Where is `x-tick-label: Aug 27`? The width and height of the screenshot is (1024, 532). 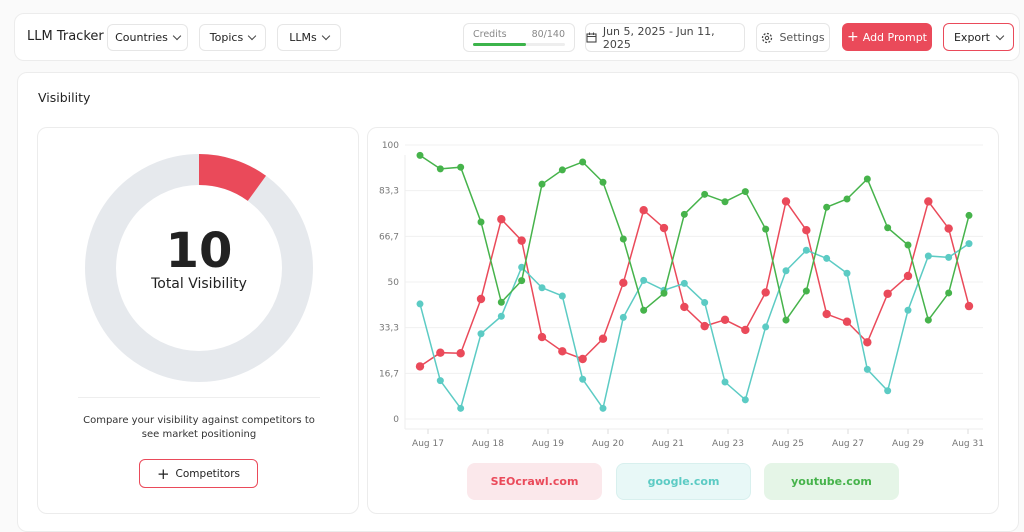 x-tick-label: Aug 27 is located at coordinates (848, 444).